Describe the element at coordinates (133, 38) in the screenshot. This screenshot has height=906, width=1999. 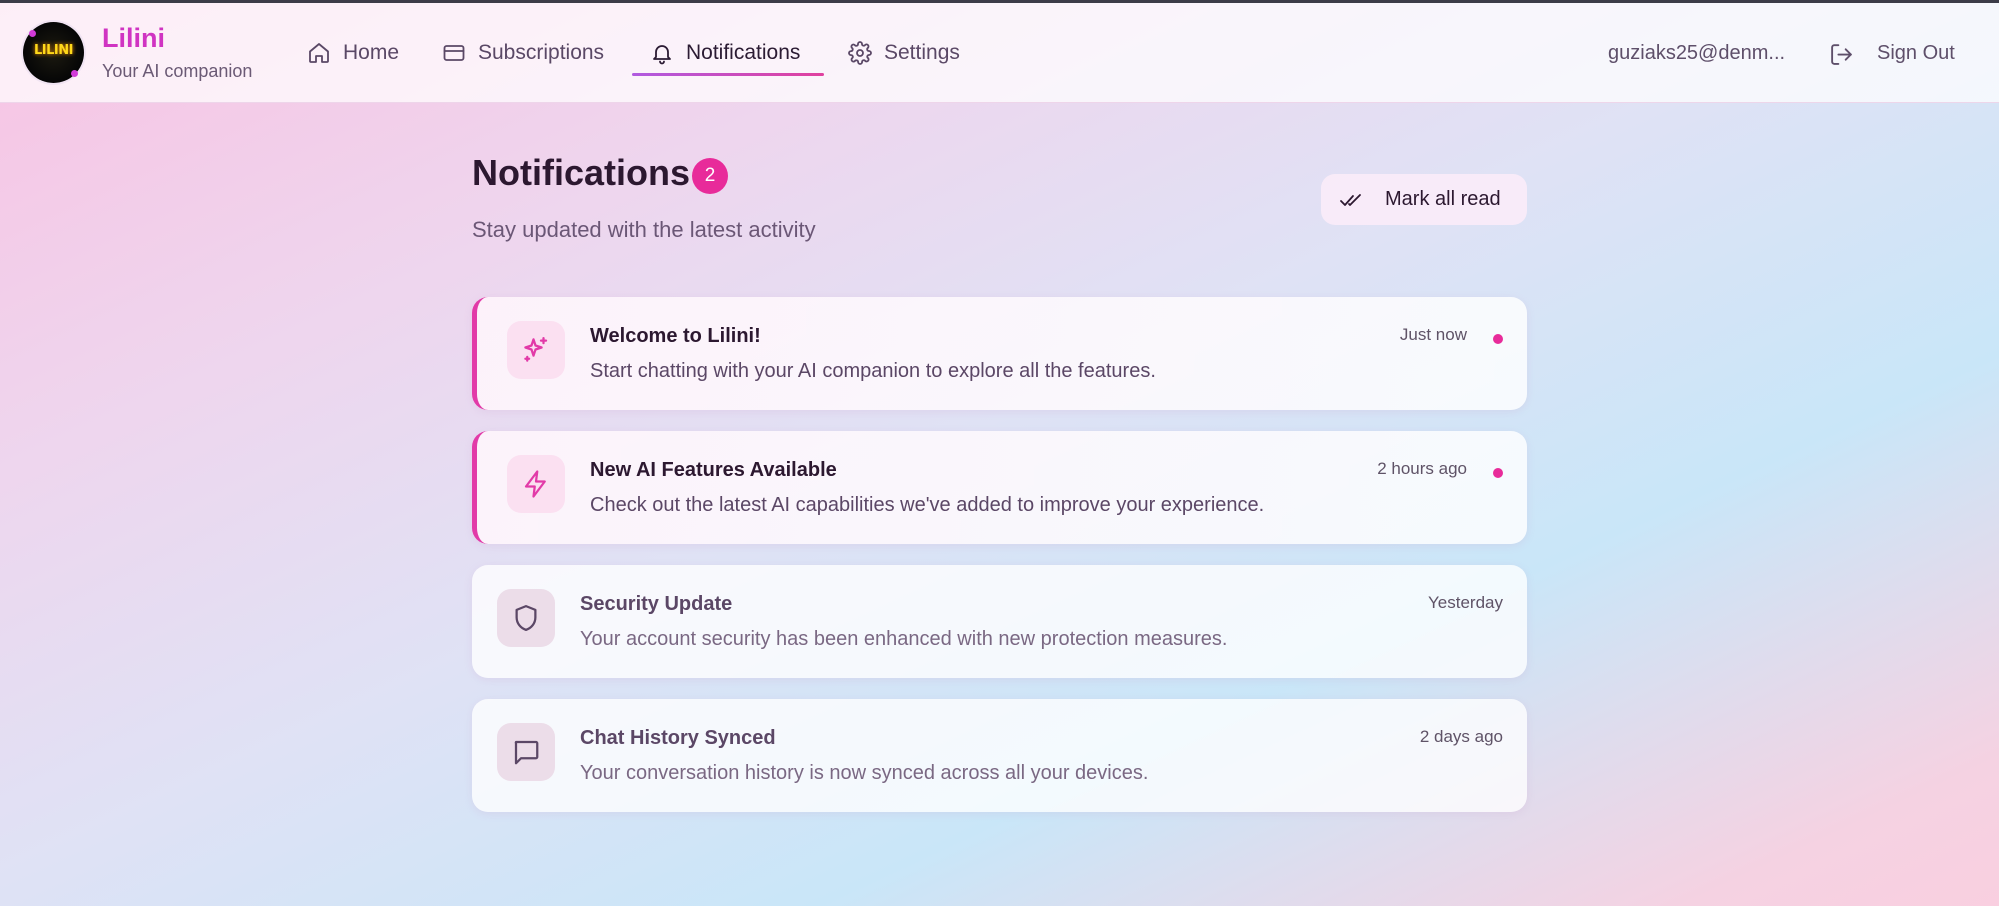
I see `brand-name: Lilini` at that location.